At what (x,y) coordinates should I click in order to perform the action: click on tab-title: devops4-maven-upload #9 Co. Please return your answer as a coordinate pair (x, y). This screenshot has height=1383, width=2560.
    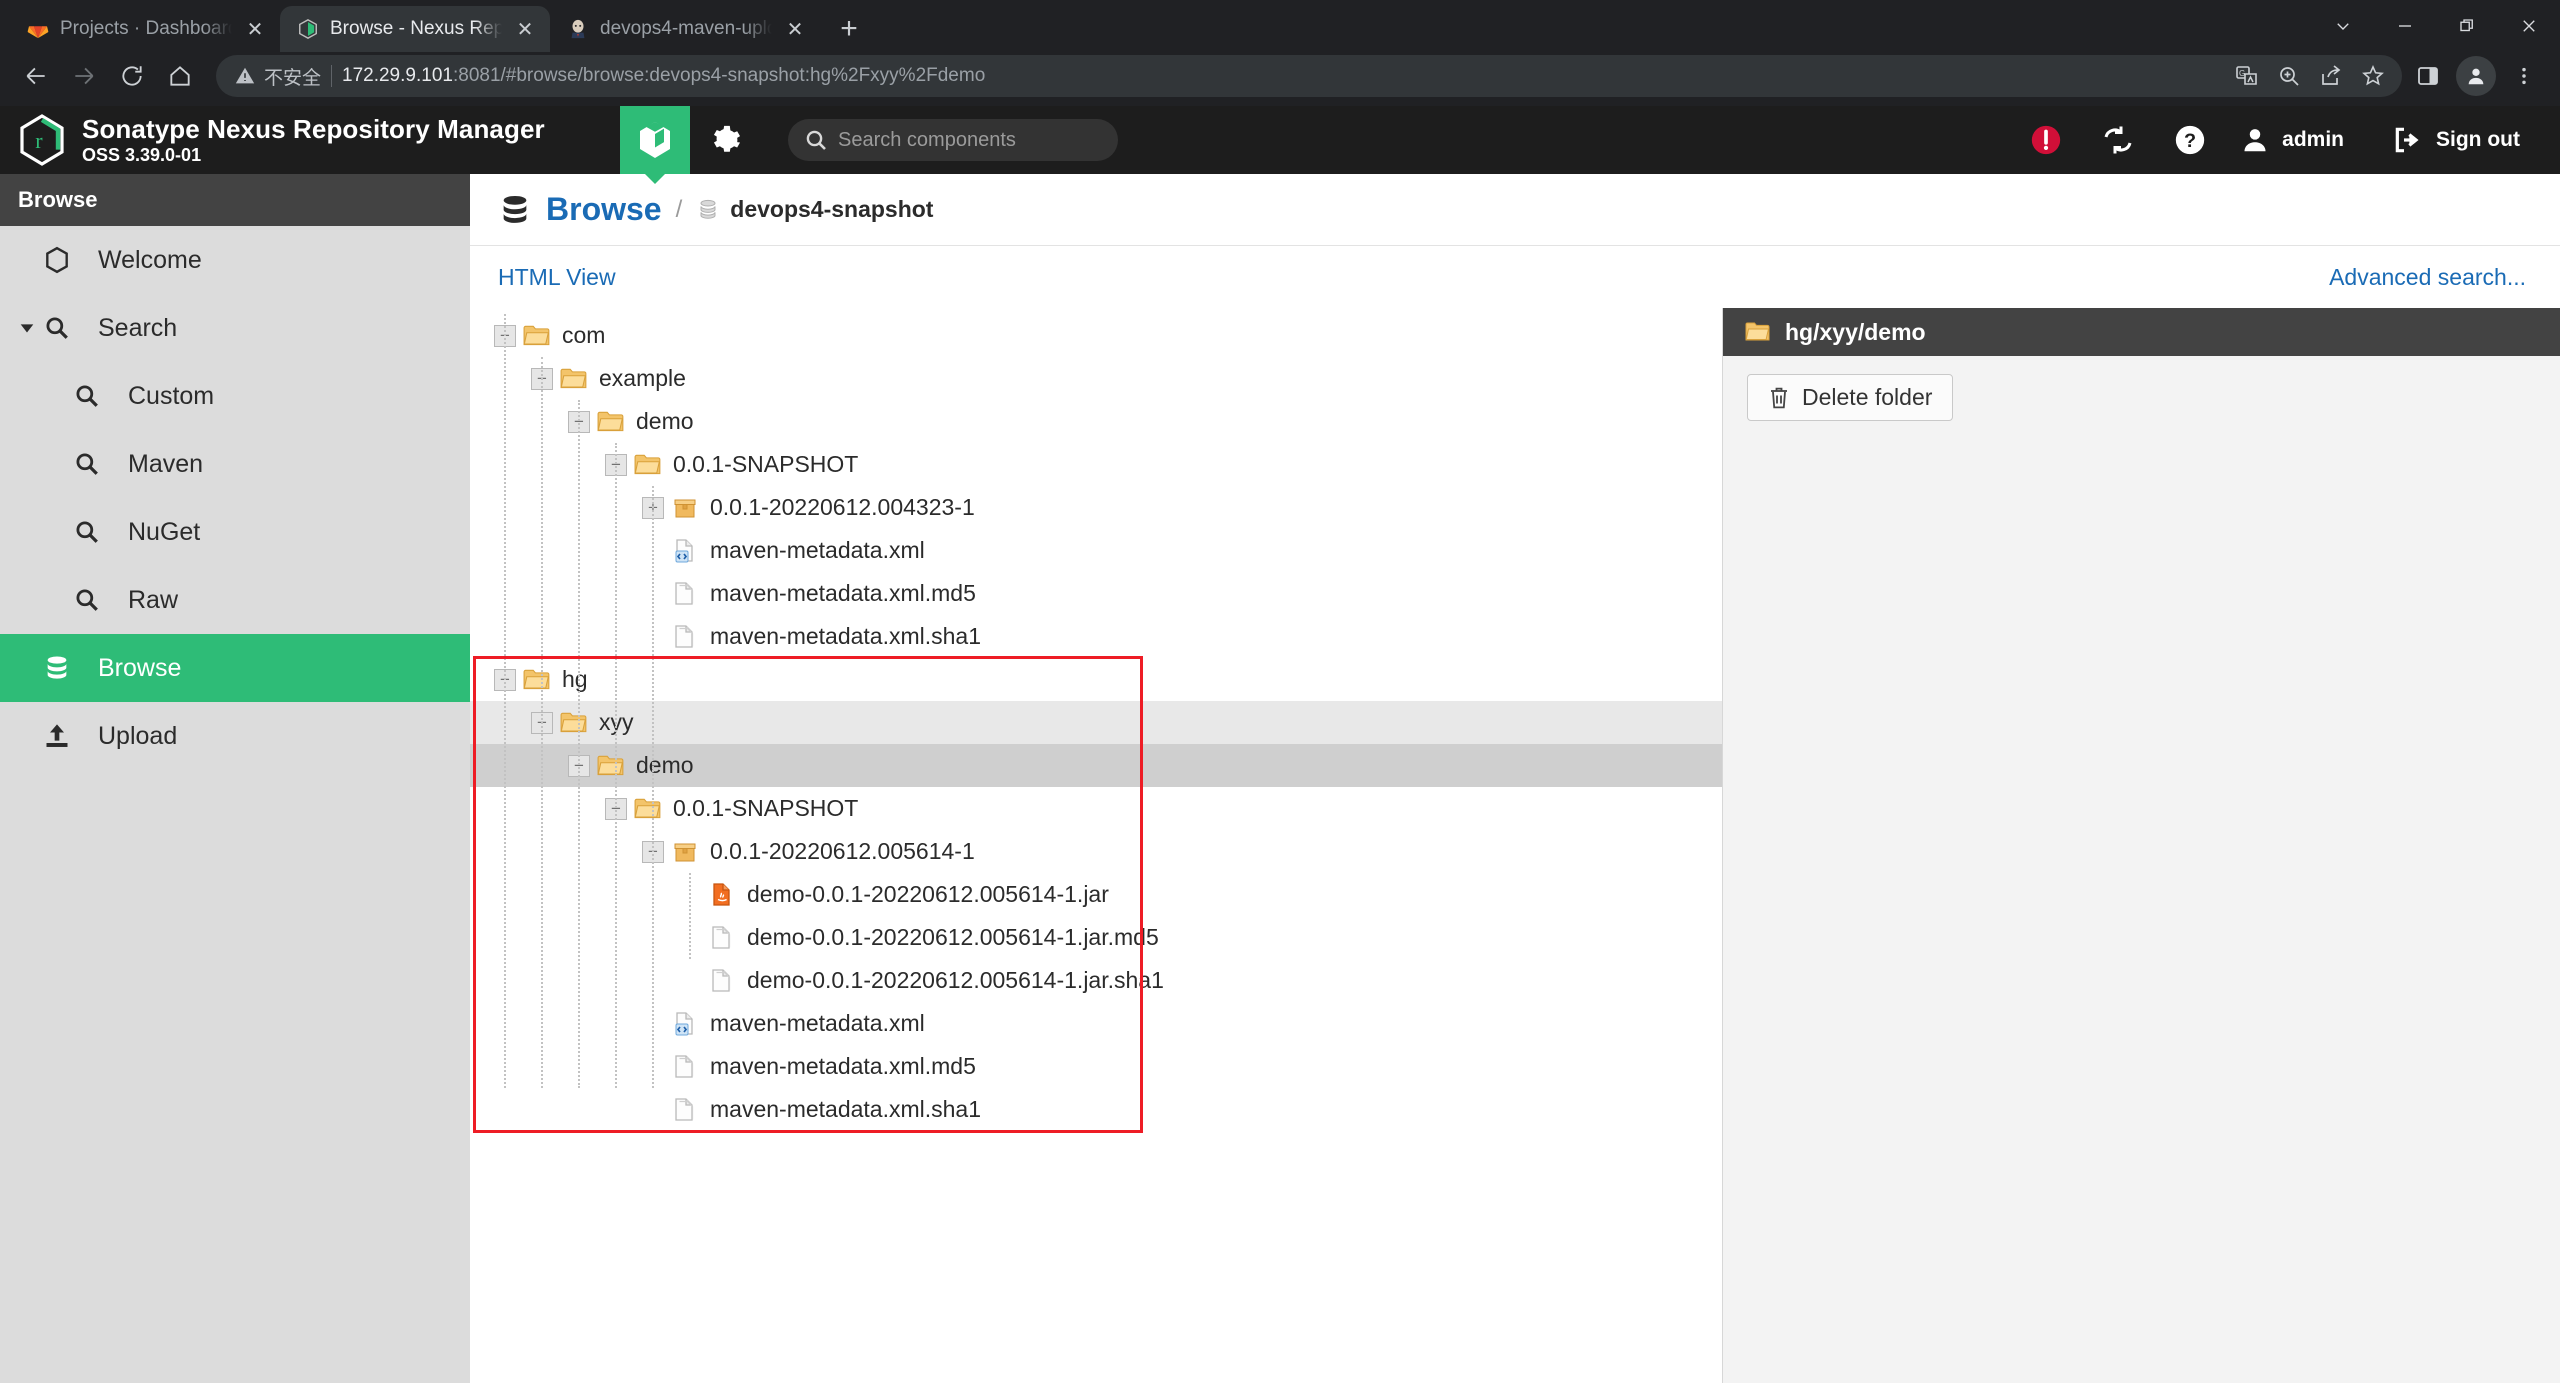
    Looking at the image, I should click on (686, 28).